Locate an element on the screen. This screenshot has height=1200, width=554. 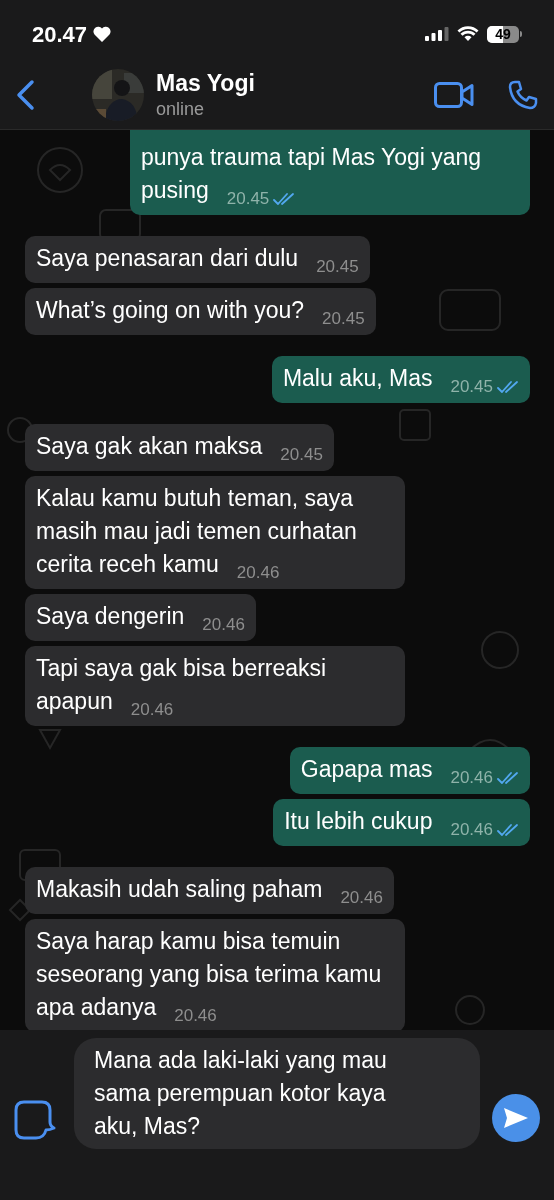
wifi-icon is located at coordinates (468, 34).